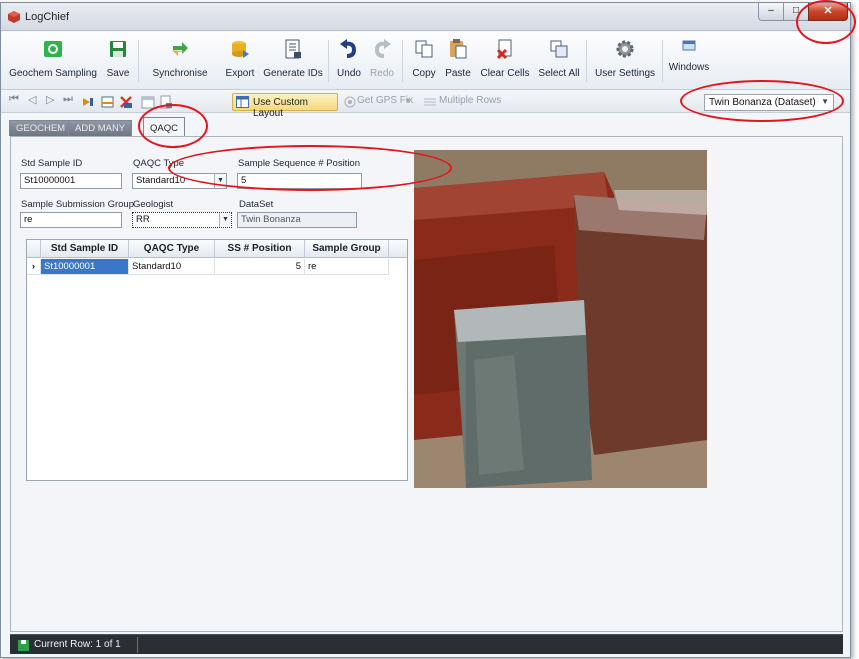 Image resolution: width=859 pixels, height=659 pixels. Describe the element at coordinates (293, 61) in the screenshot. I see `generate-ids-button: Generate IDs` at that location.